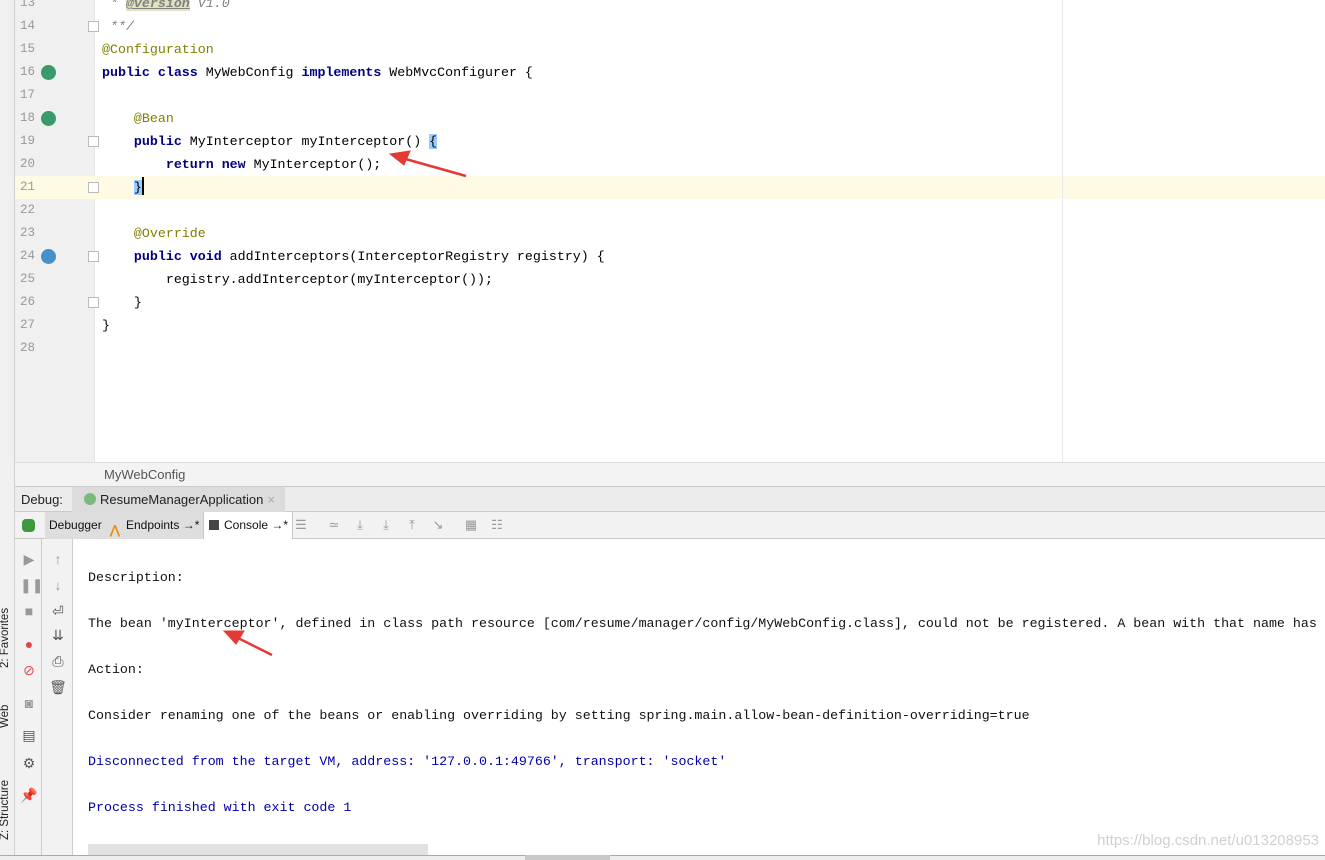  What do you see at coordinates (29, 670) in the screenshot?
I see `mute-breakpoints-icon: ⊘` at bounding box center [29, 670].